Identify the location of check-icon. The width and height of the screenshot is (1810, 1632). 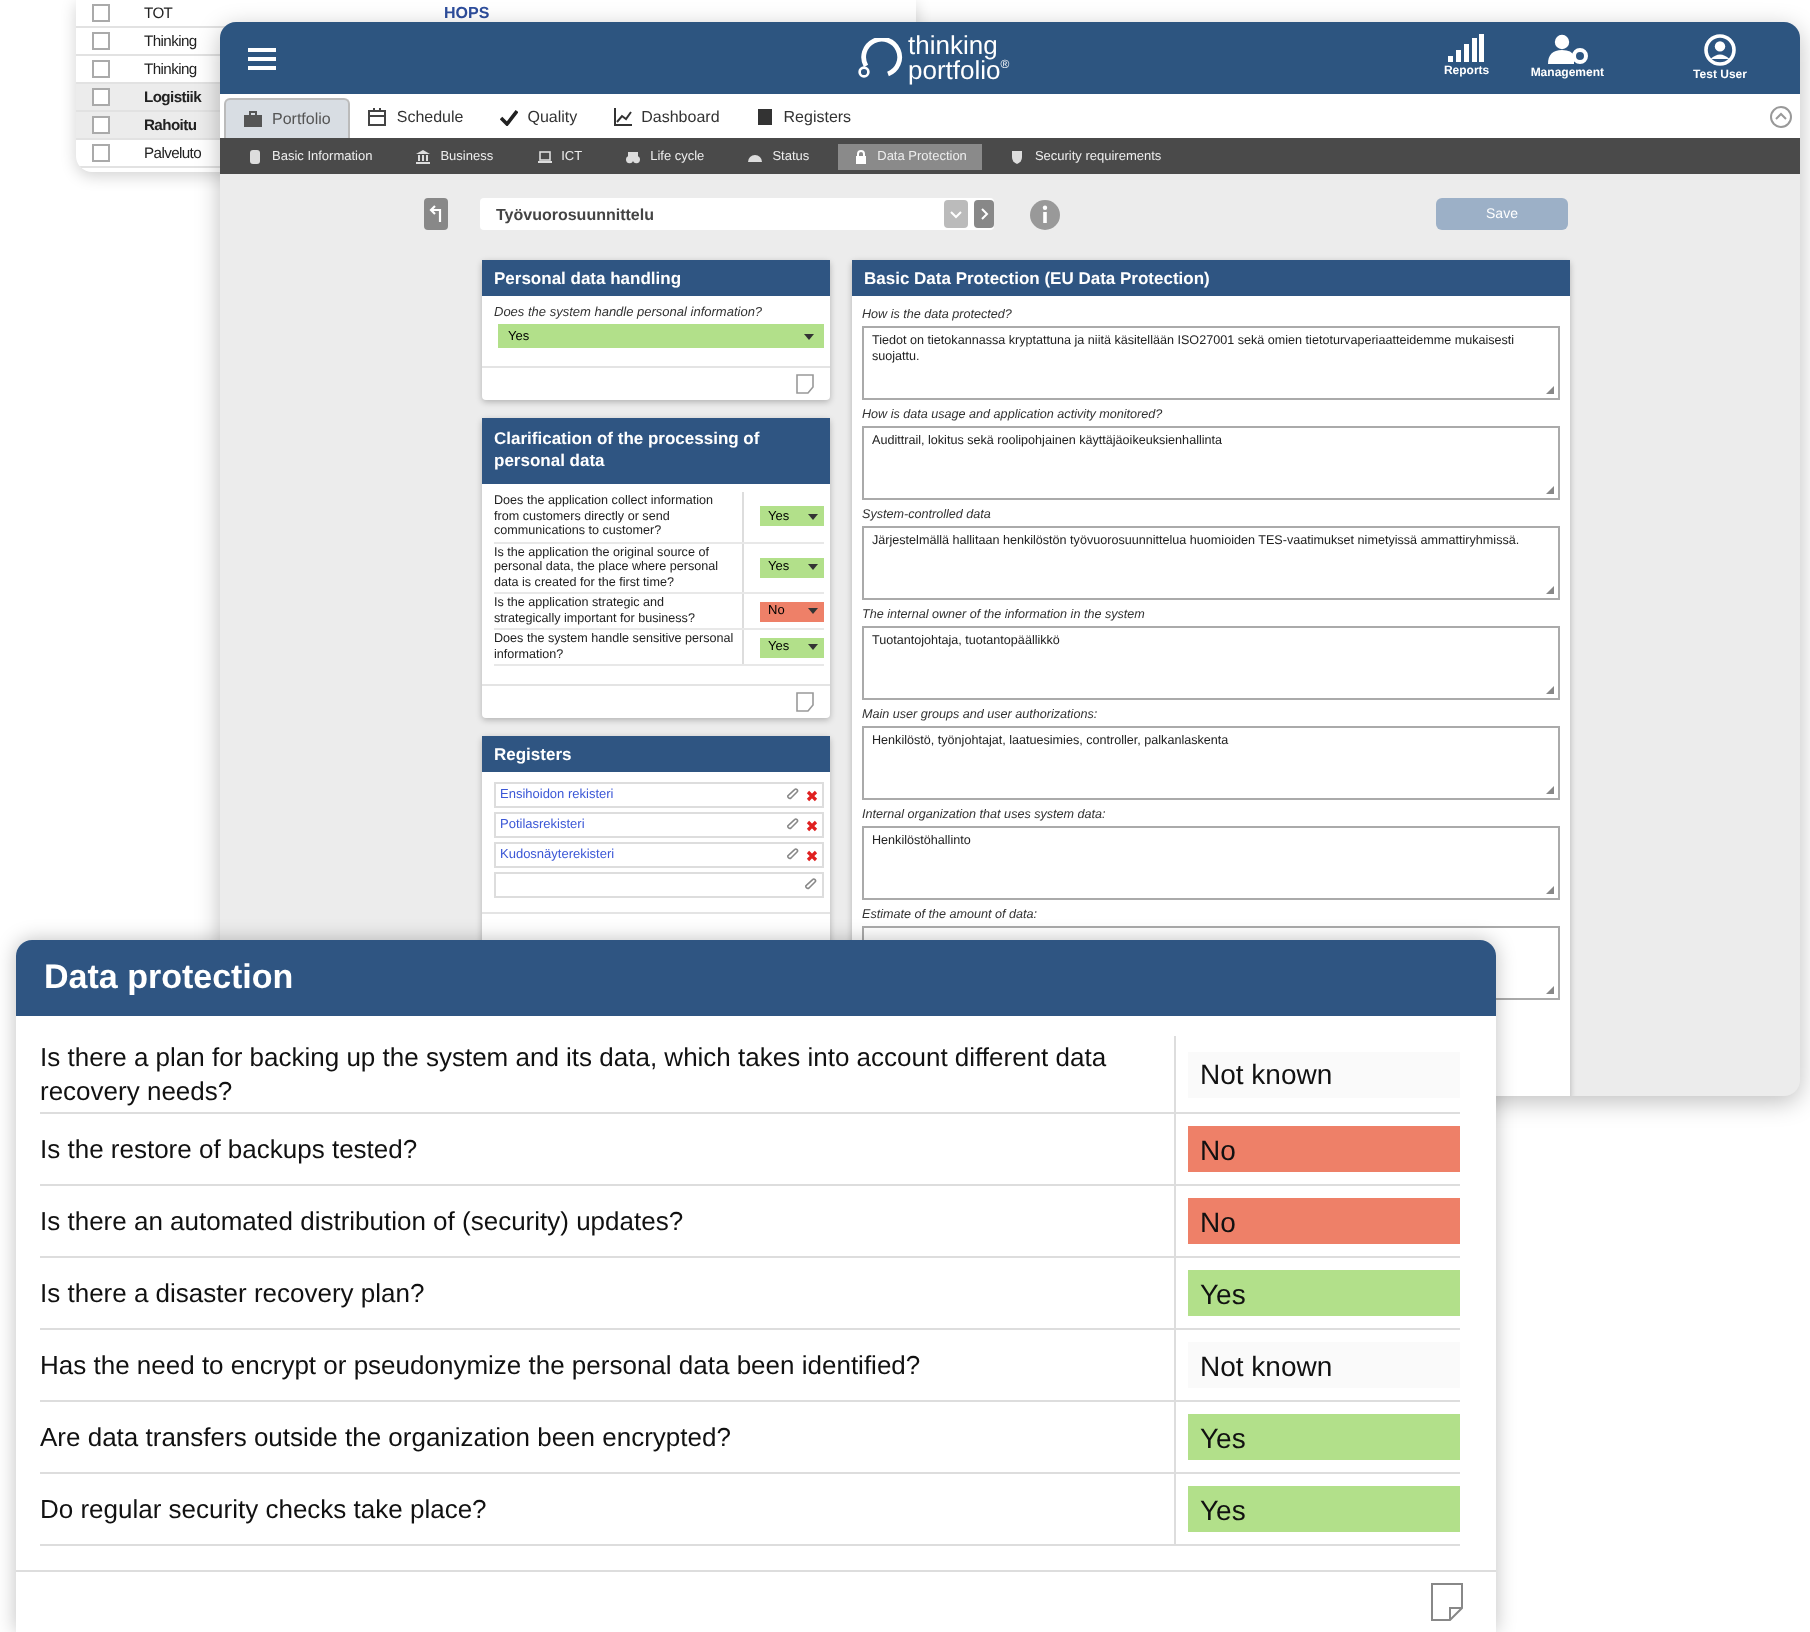
(508, 116).